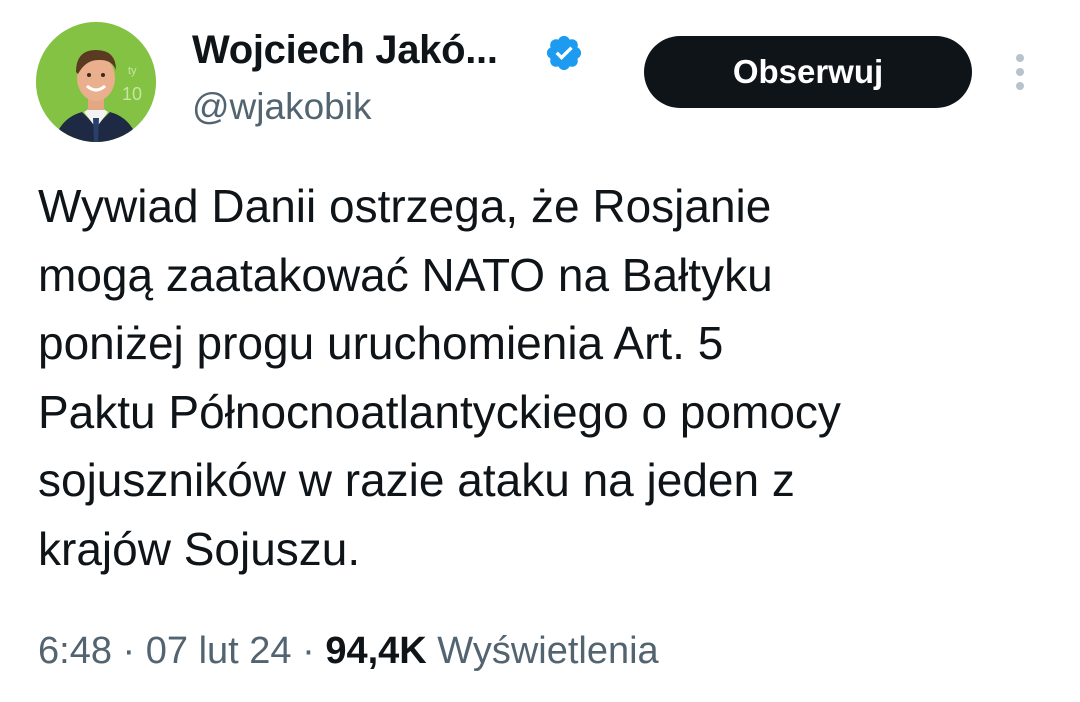  I want to click on views-count: 94,4K, so click(376, 651).